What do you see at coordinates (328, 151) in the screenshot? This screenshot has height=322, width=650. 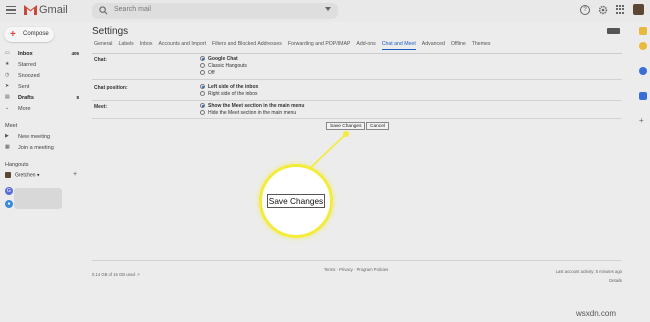 I see `callout-pointer` at bounding box center [328, 151].